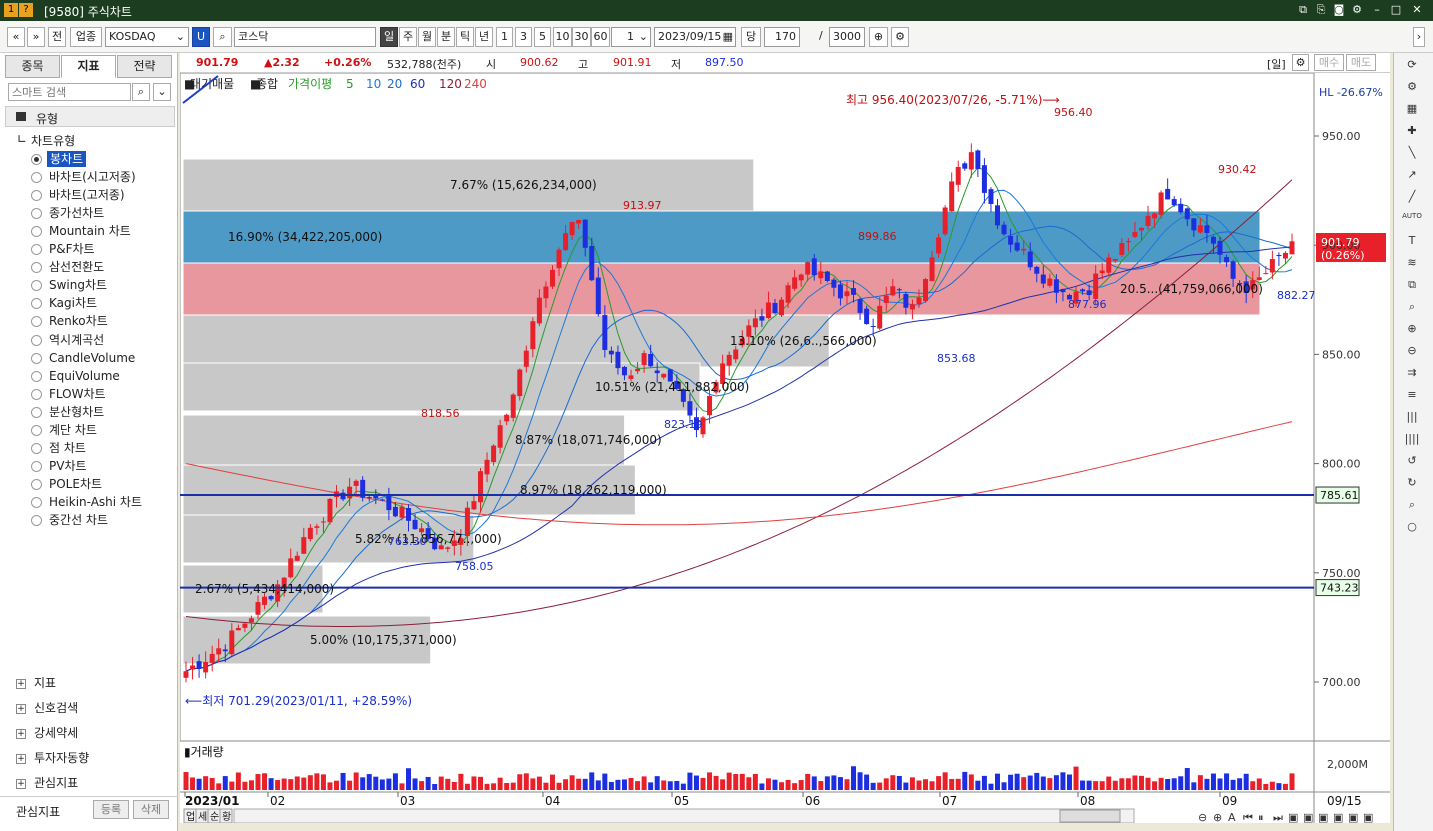 This screenshot has width=1433, height=831. Describe the element at coordinates (147, 37) in the screenshot. I see `market-select: KOSDAQ ⌄` at that location.